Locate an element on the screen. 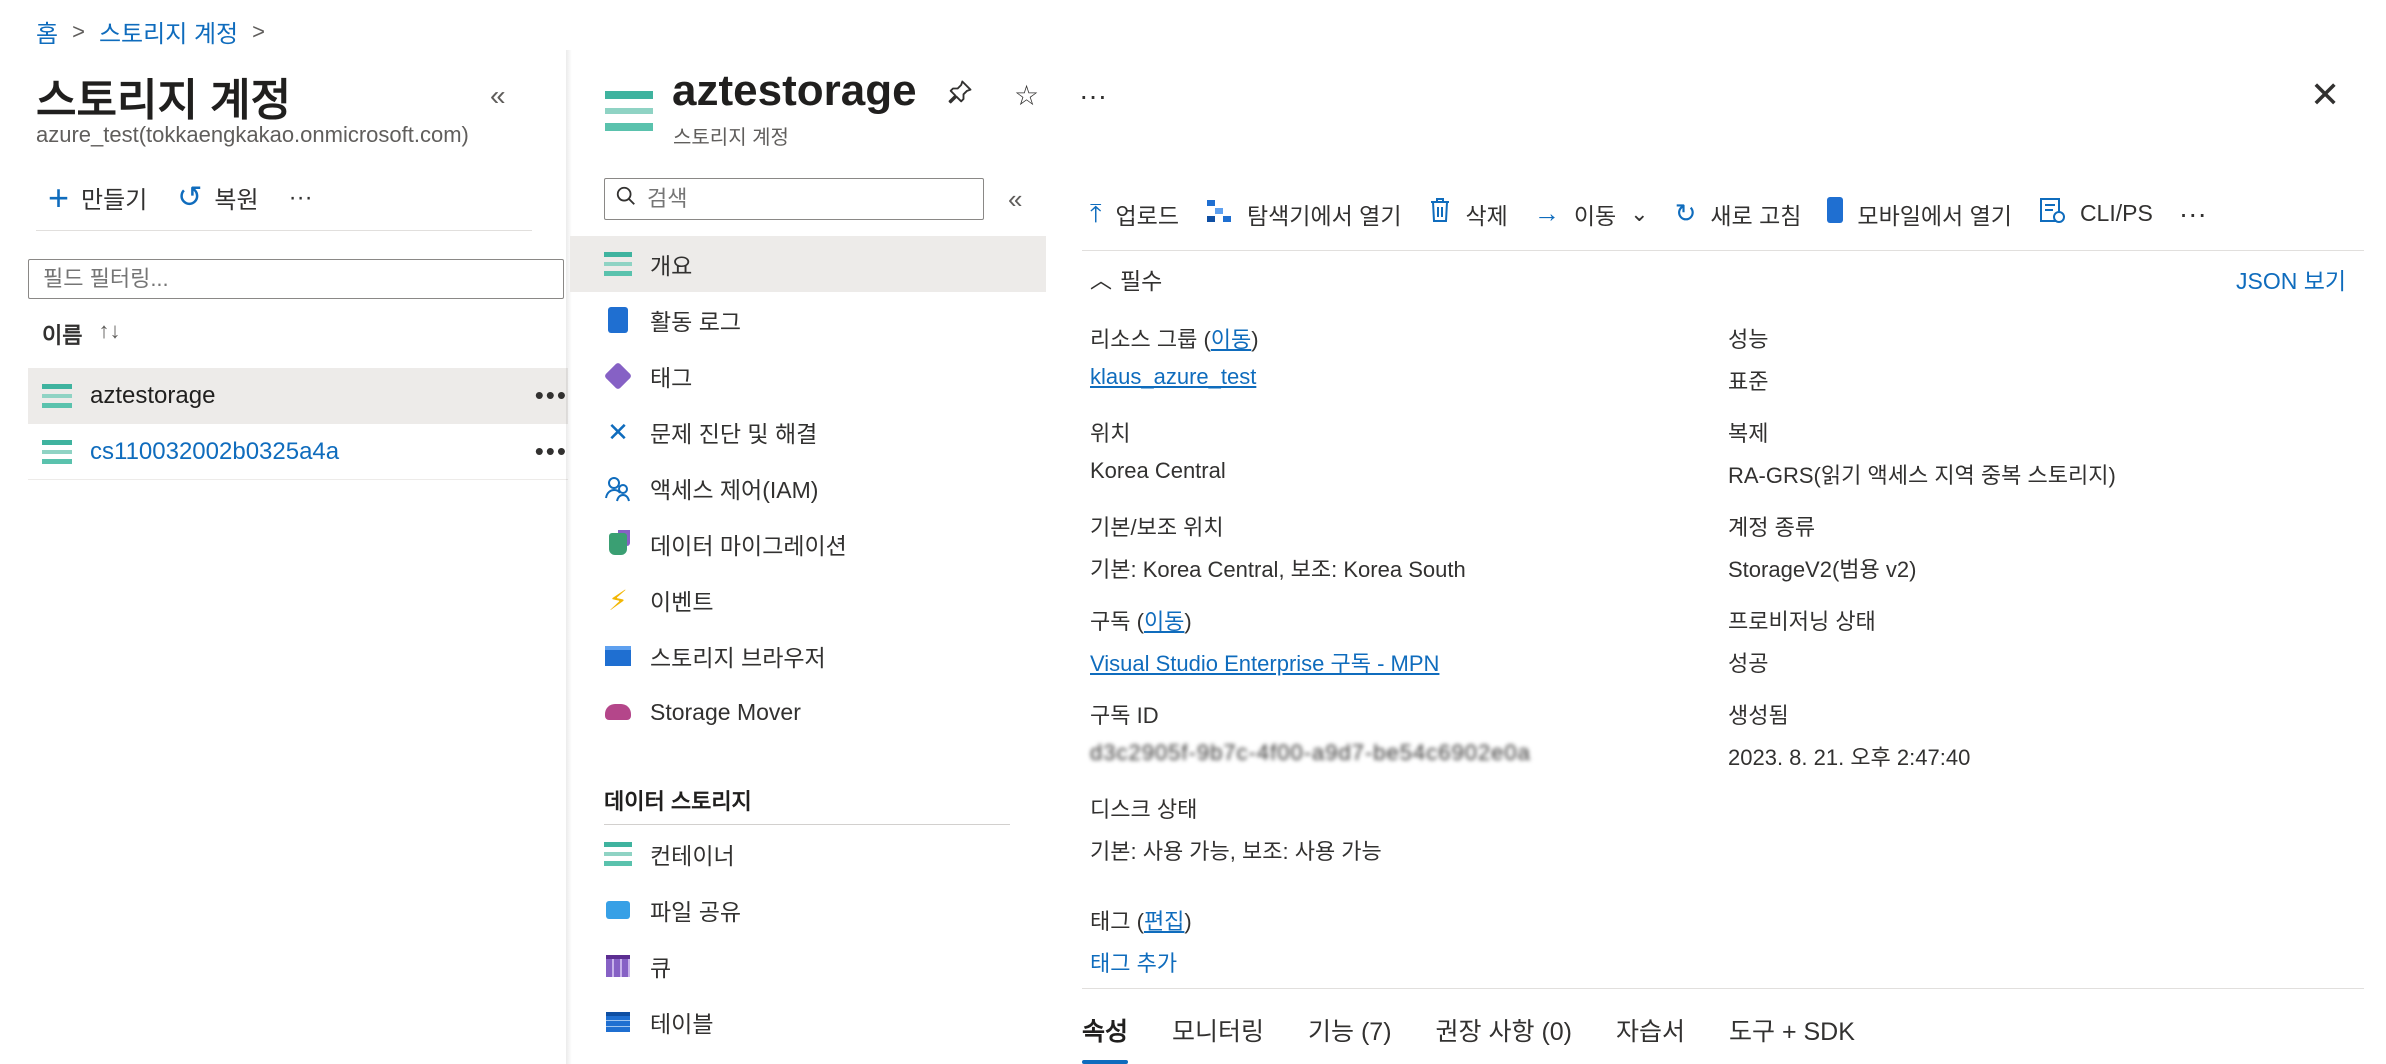  upload-button: ⤒ 업로드 is located at coordinates (1134, 214).